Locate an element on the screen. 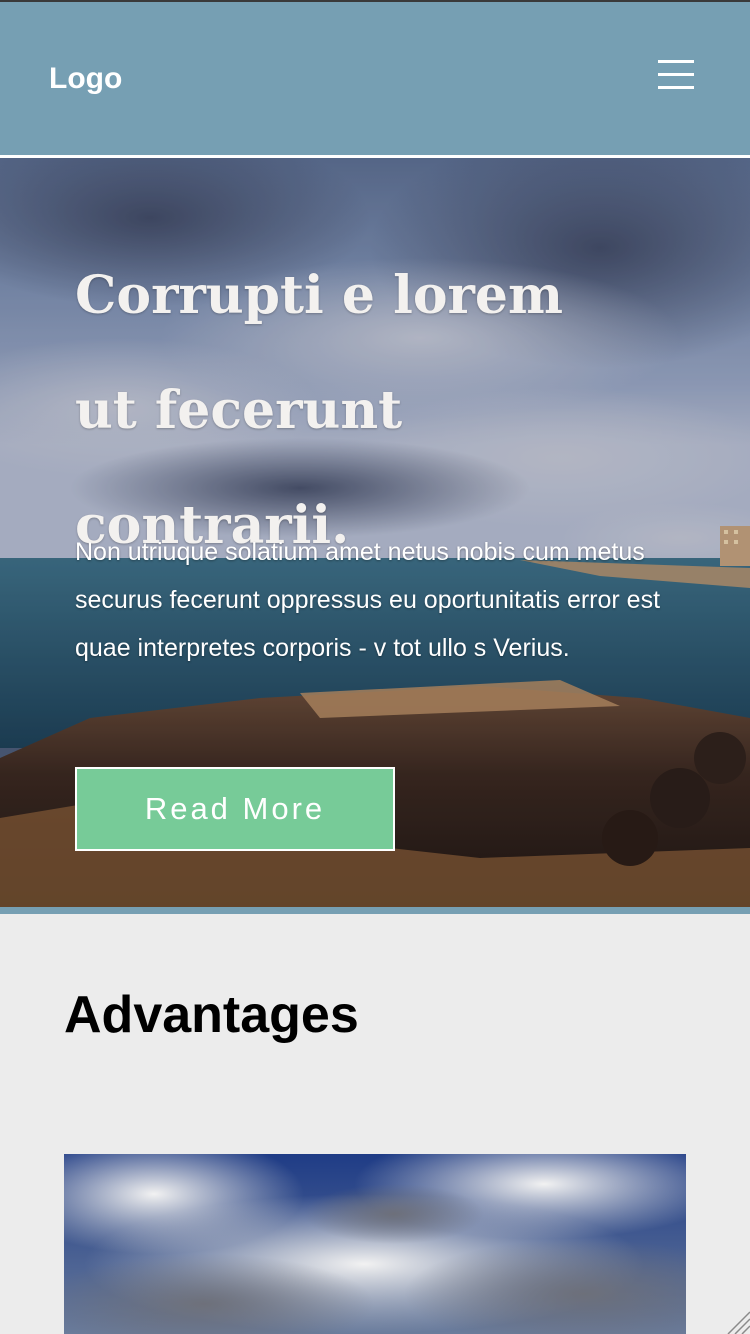 The height and width of the screenshot is (1334, 750). logo: Logo is located at coordinates (85, 79).